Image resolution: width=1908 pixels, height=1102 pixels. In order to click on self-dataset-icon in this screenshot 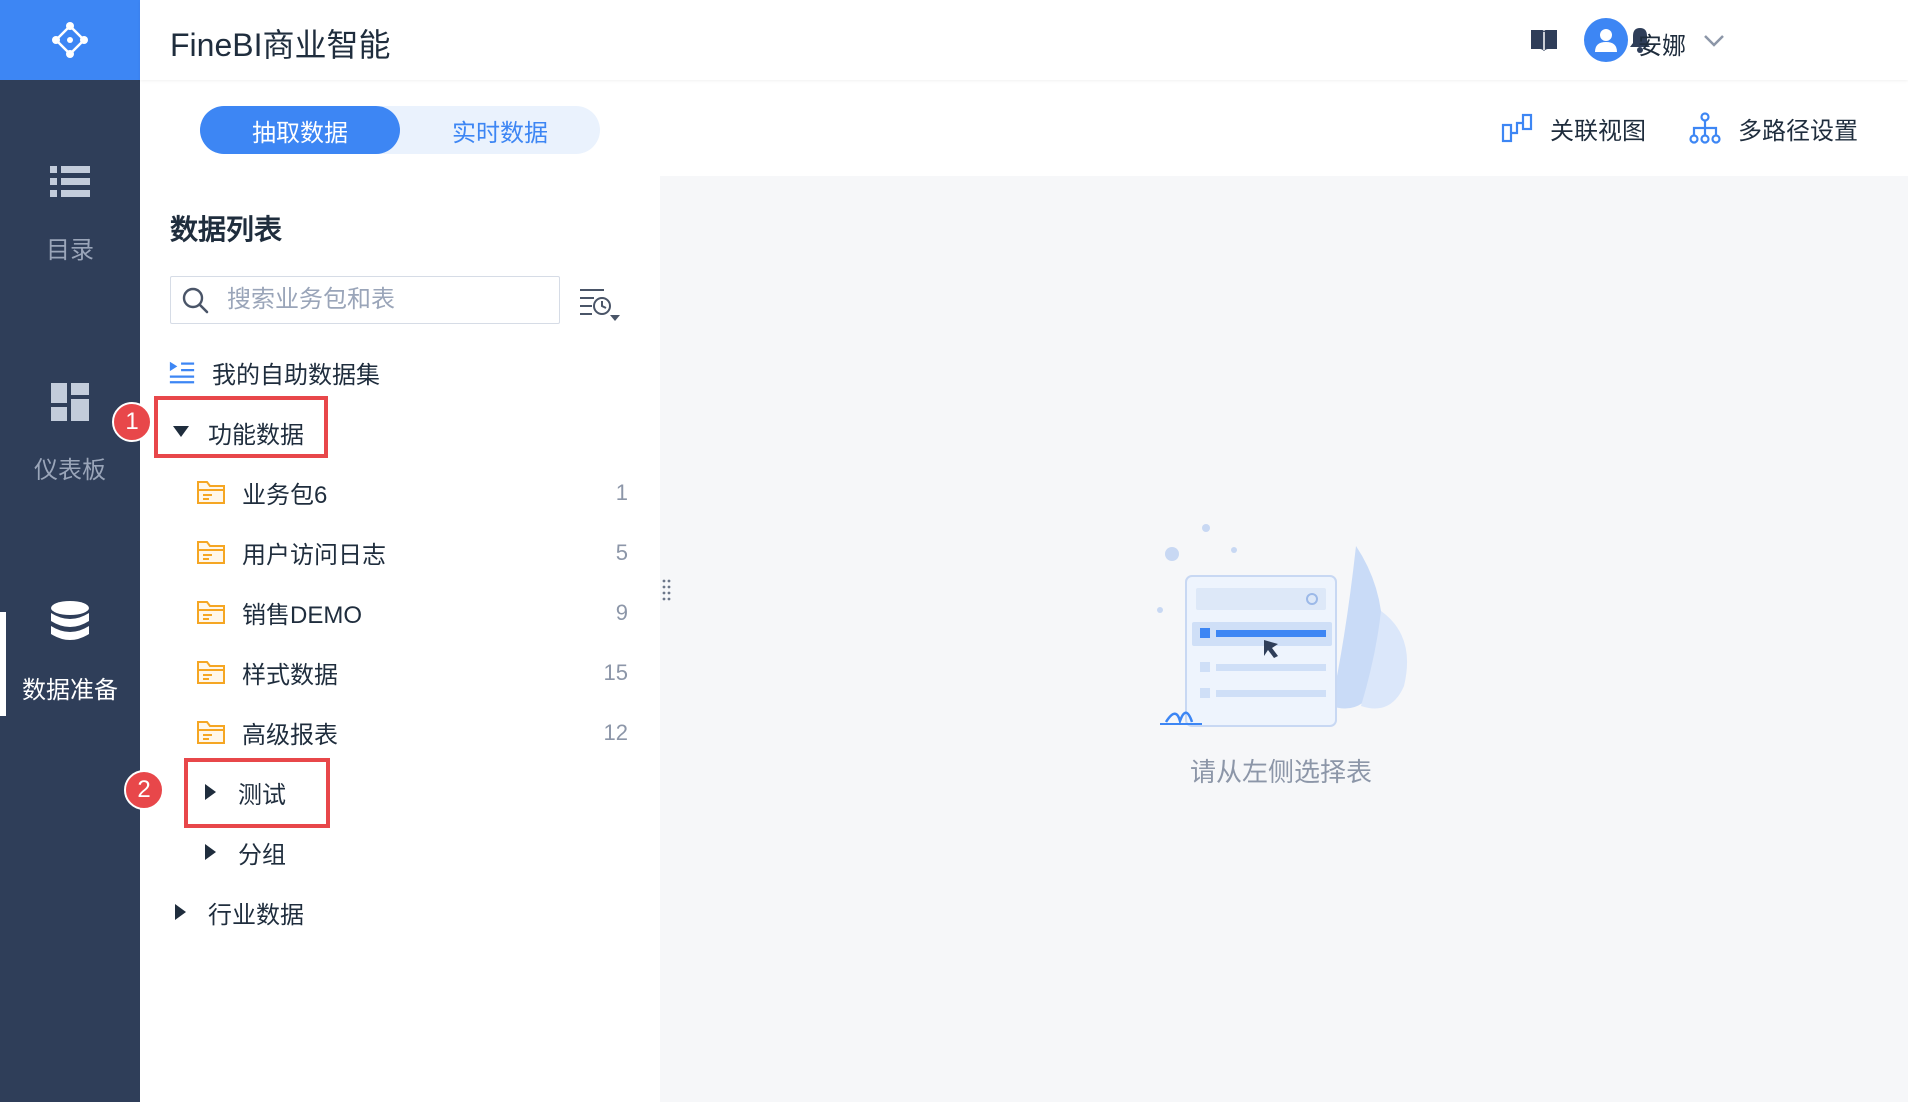, I will do `click(182, 372)`.